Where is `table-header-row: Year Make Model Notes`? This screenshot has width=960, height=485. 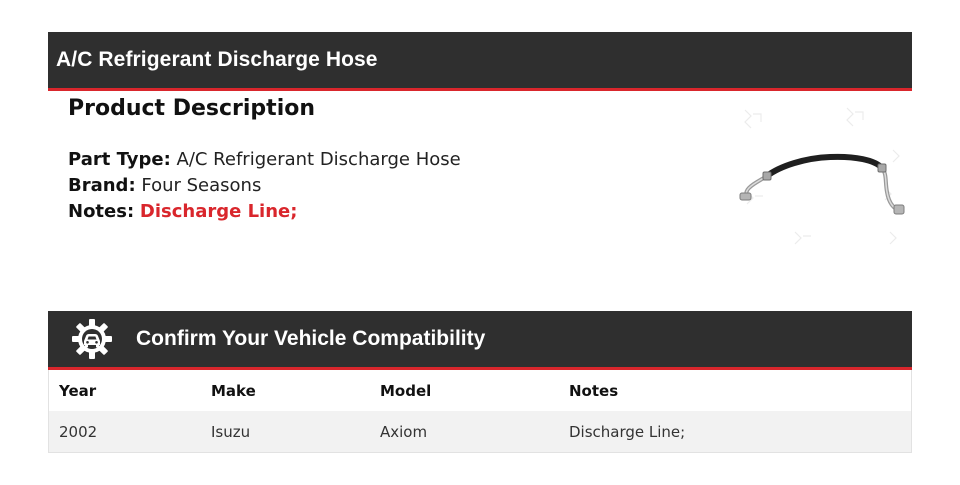
table-header-row: Year Make Model Notes is located at coordinates (480, 390).